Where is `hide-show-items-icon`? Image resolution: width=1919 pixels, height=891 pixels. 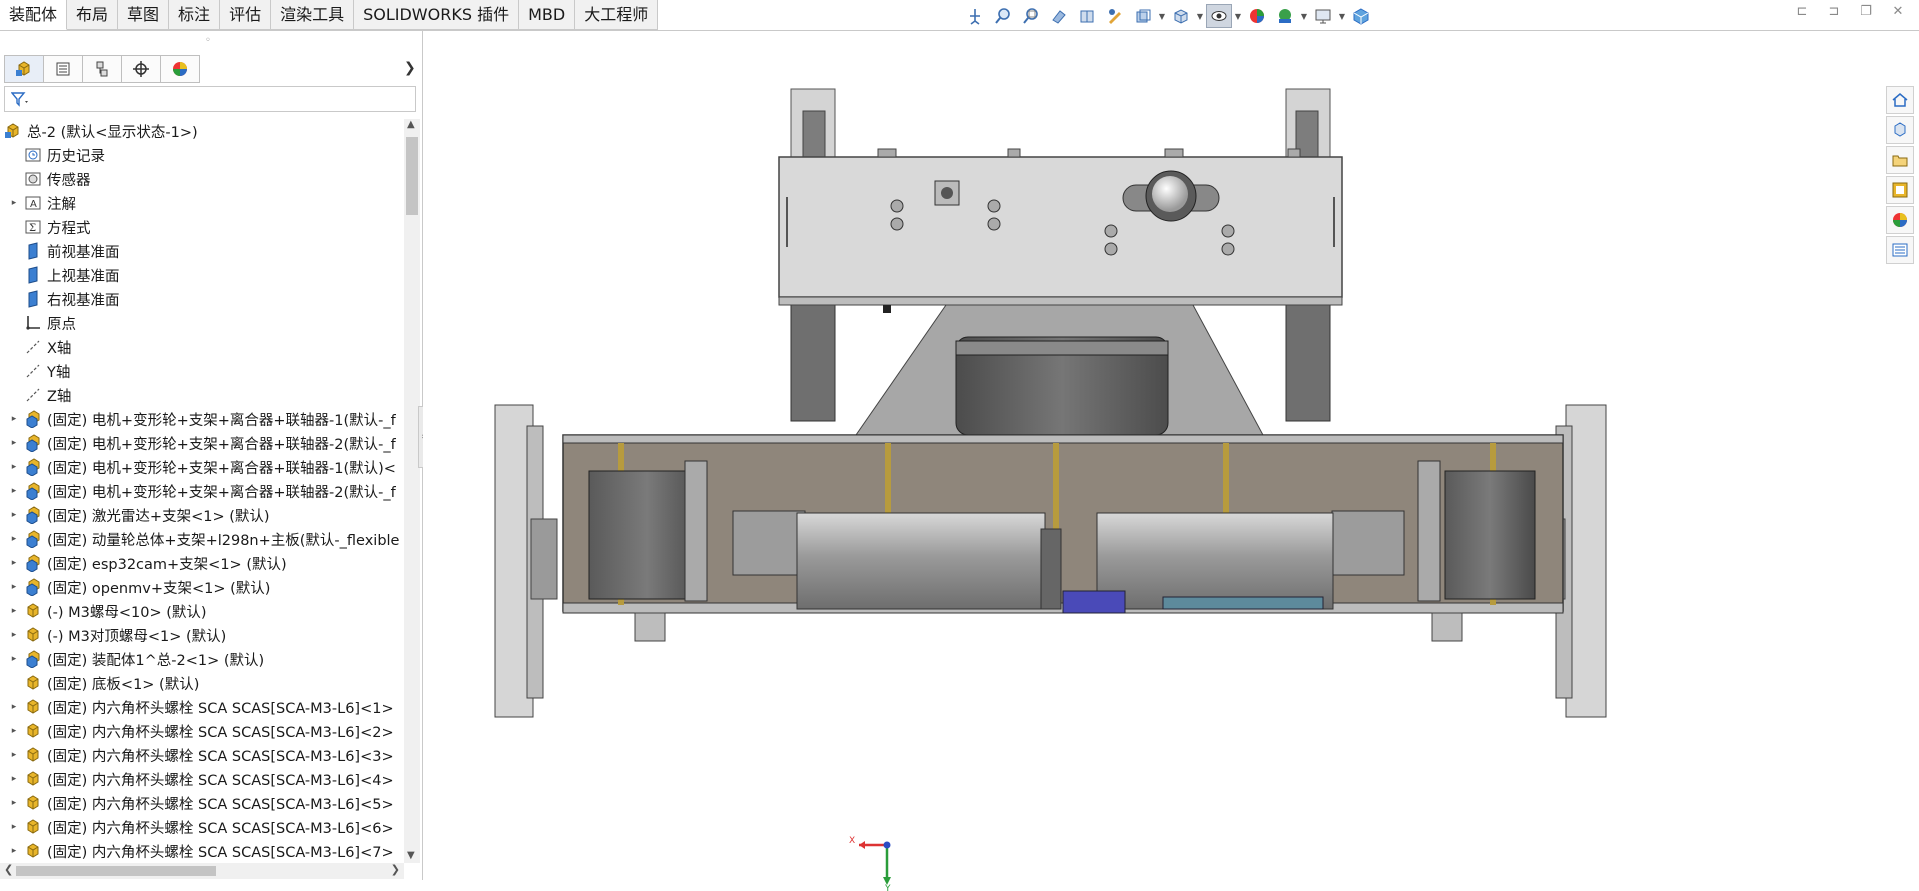
hide-show-items-icon is located at coordinates (1219, 16).